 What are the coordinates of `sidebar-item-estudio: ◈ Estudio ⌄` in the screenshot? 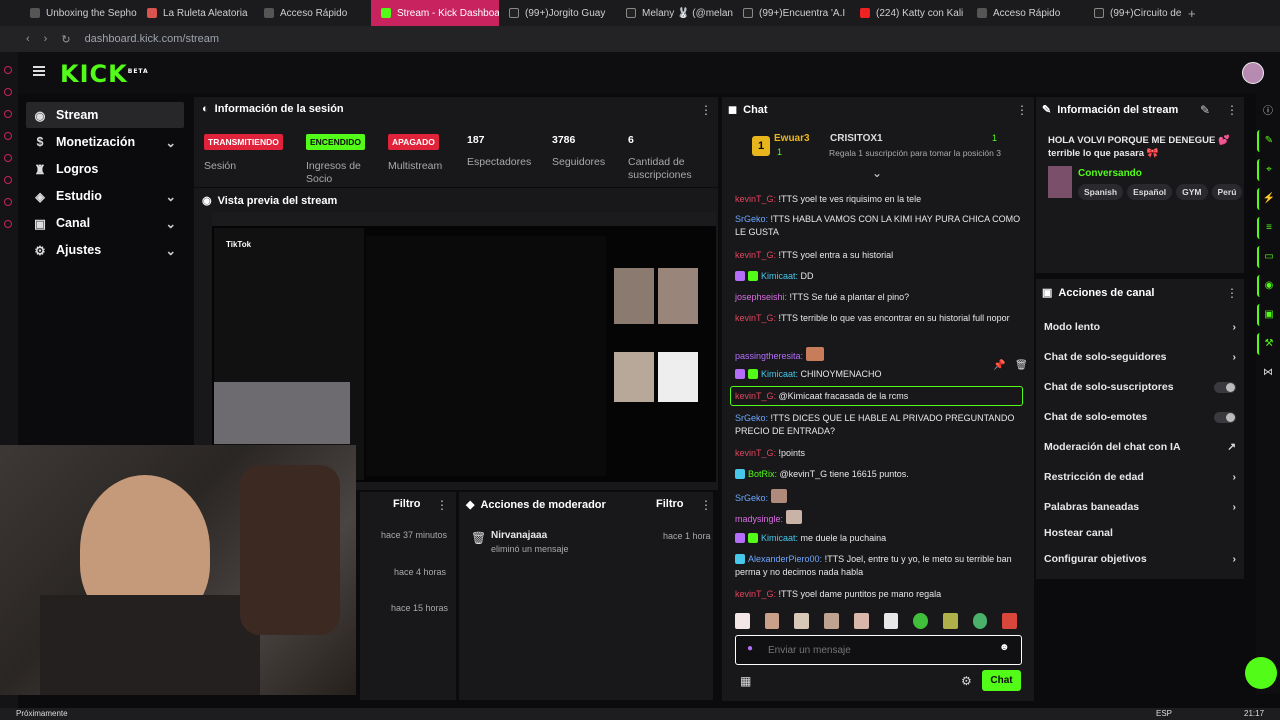 It's located at (105, 196).